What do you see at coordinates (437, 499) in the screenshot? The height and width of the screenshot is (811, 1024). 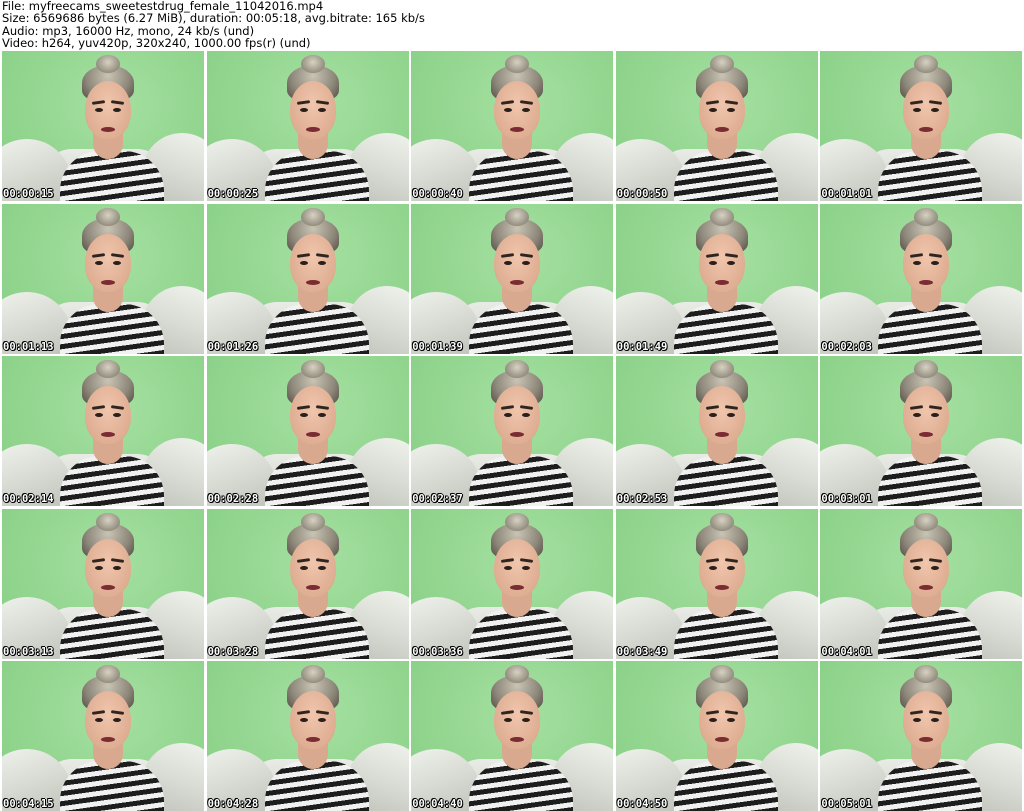 I see `frame-timestamp: 00:02:37` at bounding box center [437, 499].